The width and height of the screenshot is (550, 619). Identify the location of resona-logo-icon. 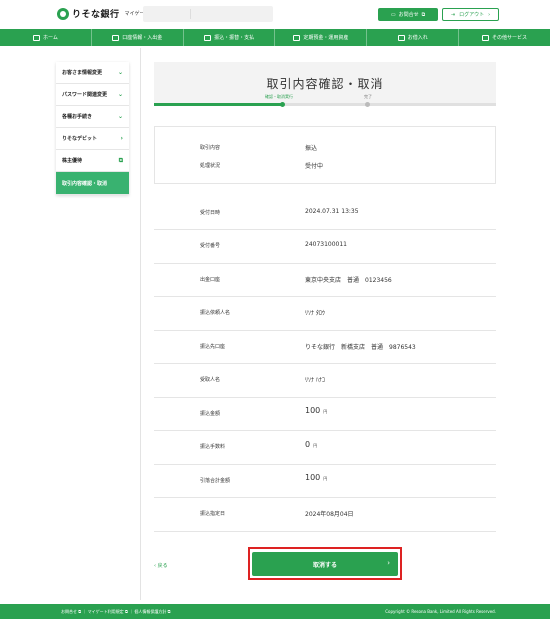
(63, 13).